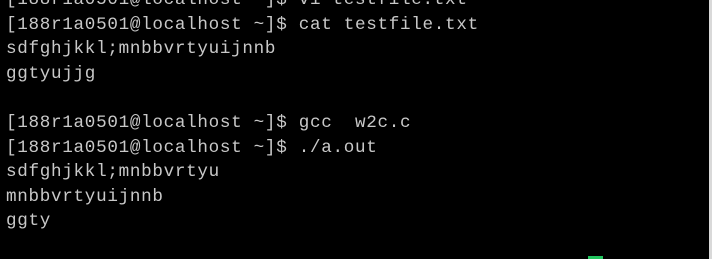 The image size is (716, 259). Describe the element at coordinates (85, 196) in the screenshot. I see `terminal-line: mnbbvrtyuijnnb` at that location.